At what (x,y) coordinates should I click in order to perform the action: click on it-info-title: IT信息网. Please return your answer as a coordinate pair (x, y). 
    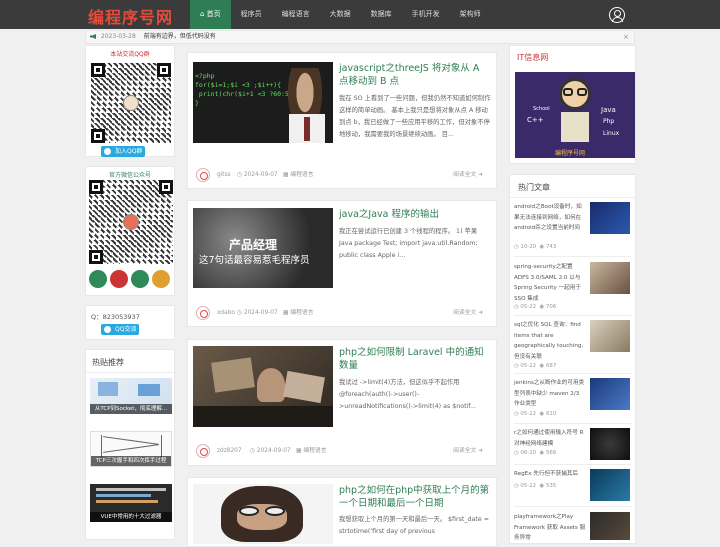
    Looking at the image, I should click on (533, 57).